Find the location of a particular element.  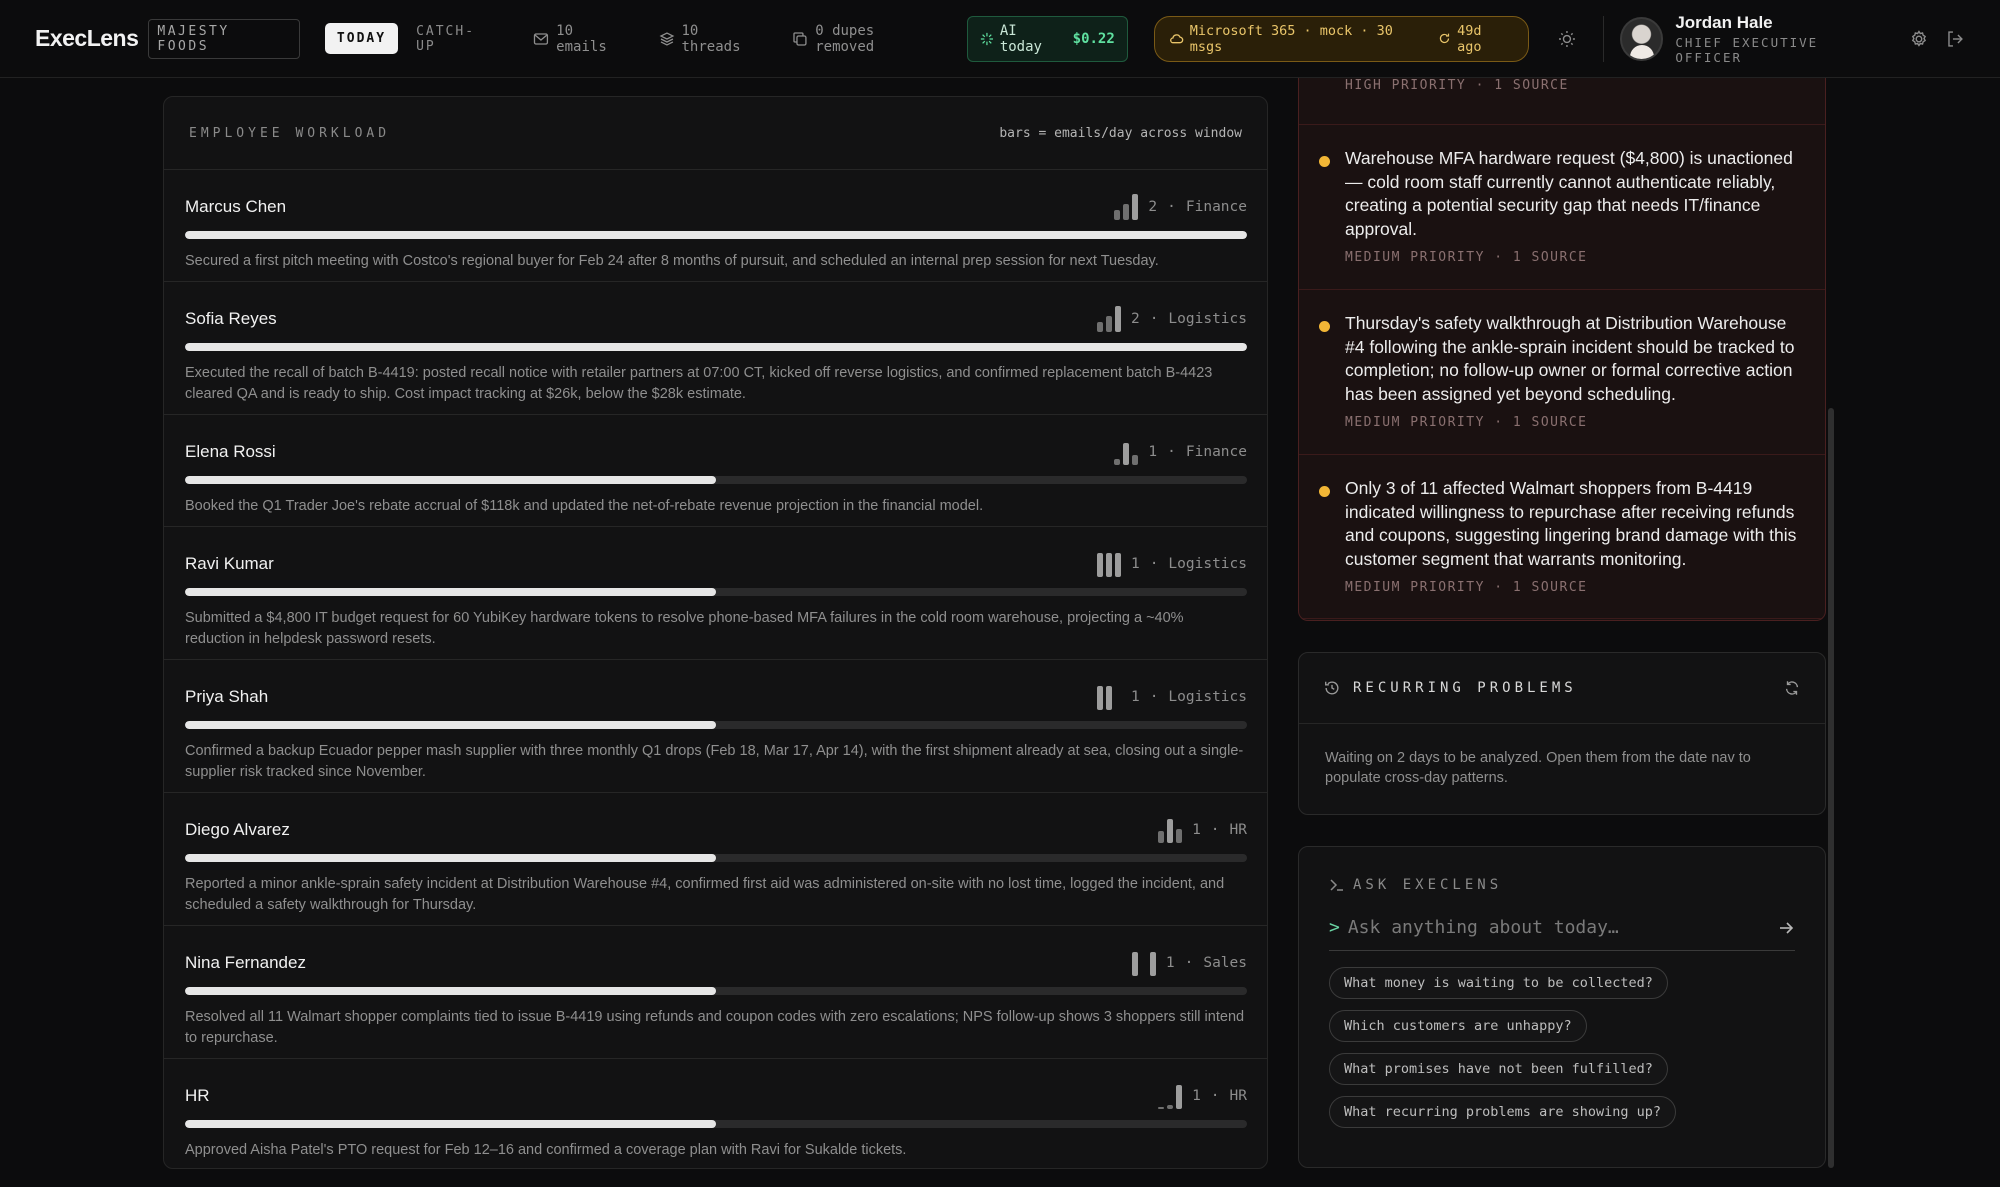

tab-catch-up: CATCH-UP is located at coordinates (455, 39).